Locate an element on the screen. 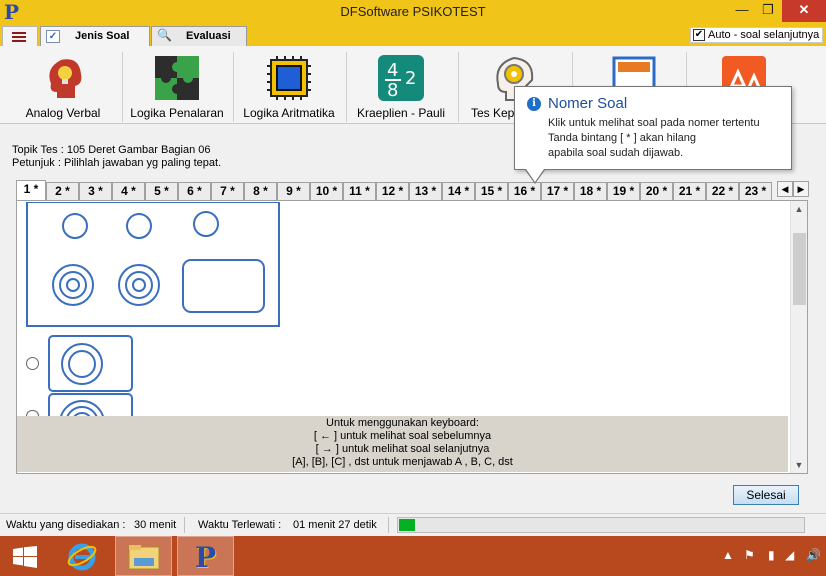 This screenshot has width=826, height=576. volume-icon: 🔊 is located at coordinates (813, 555).